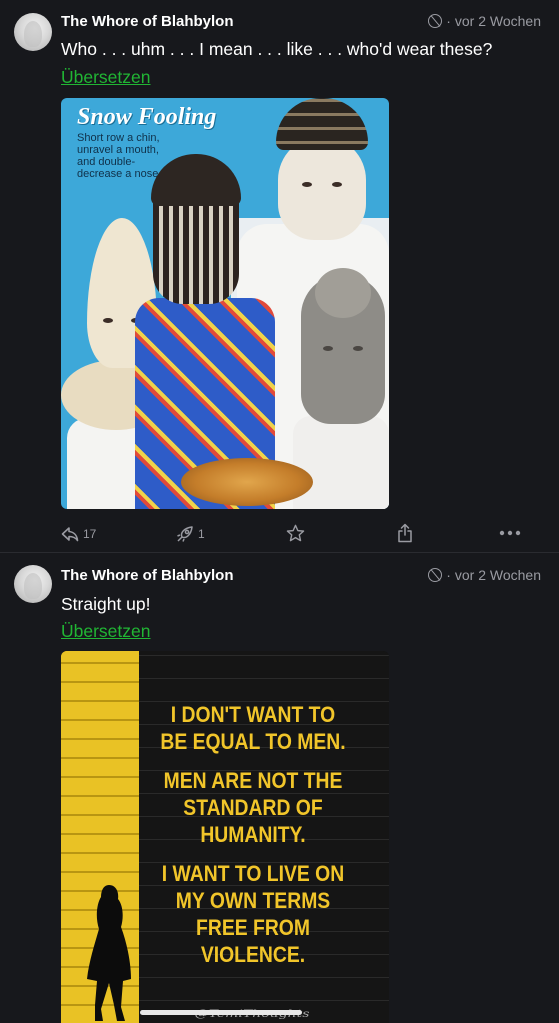  What do you see at coordinates (343, 293) in the screenshot?
I see `figure-pompom` at bounding box center [343, 293].